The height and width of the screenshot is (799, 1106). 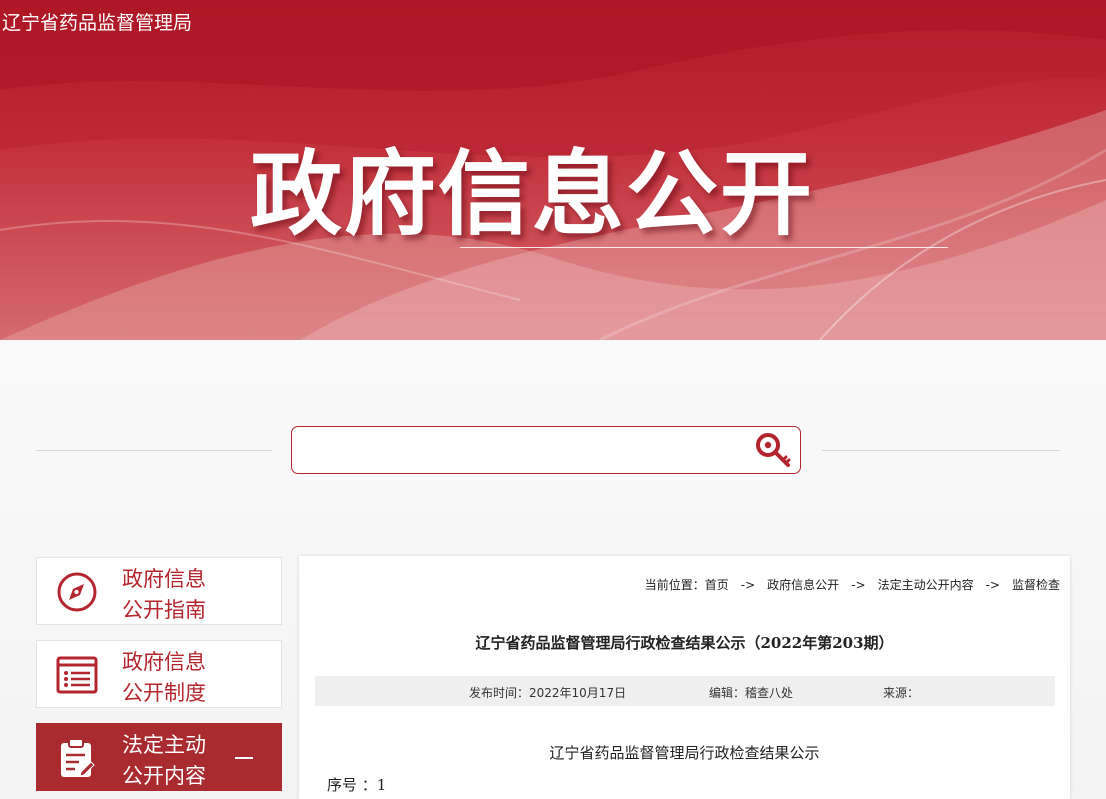 I want to click on breadcrumb-gov-info: 政府信息公开, so click(x=803, y=585).